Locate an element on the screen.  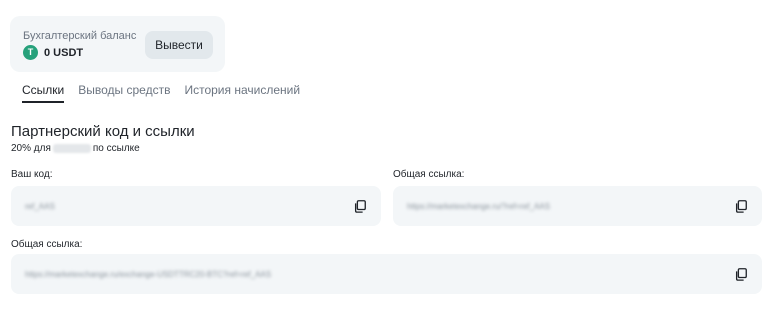
tab-accrual-history: История начислений is located at coordinates (242, 93).